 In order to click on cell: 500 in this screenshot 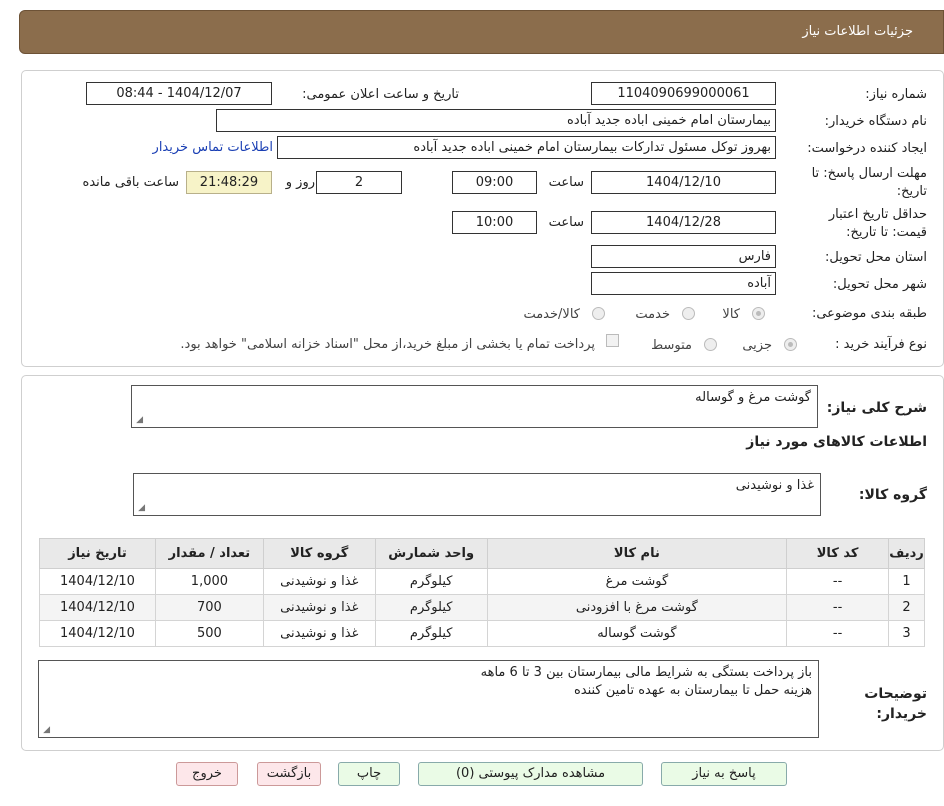, I will do `click(209, 633)`.